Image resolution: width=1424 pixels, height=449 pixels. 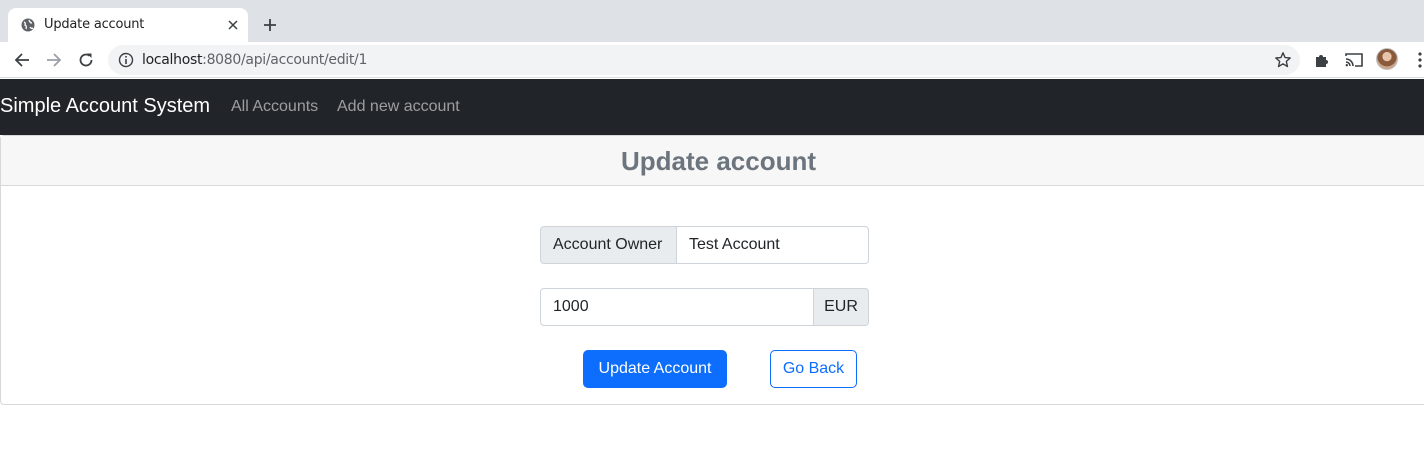 What do you see at coordinates (172, 60) in the screenshot?
I see `url-host: localhost` at bounding box center [172, 60].